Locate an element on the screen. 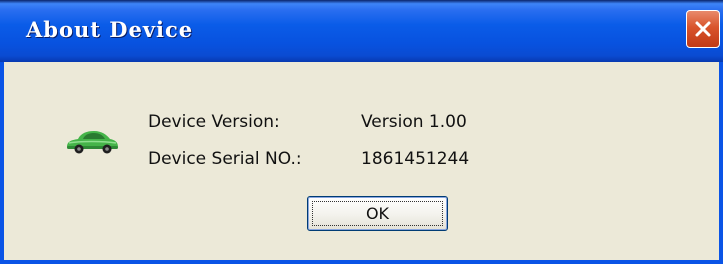 The image size is (723, 264). close-button is located at coordinates (703, 29).